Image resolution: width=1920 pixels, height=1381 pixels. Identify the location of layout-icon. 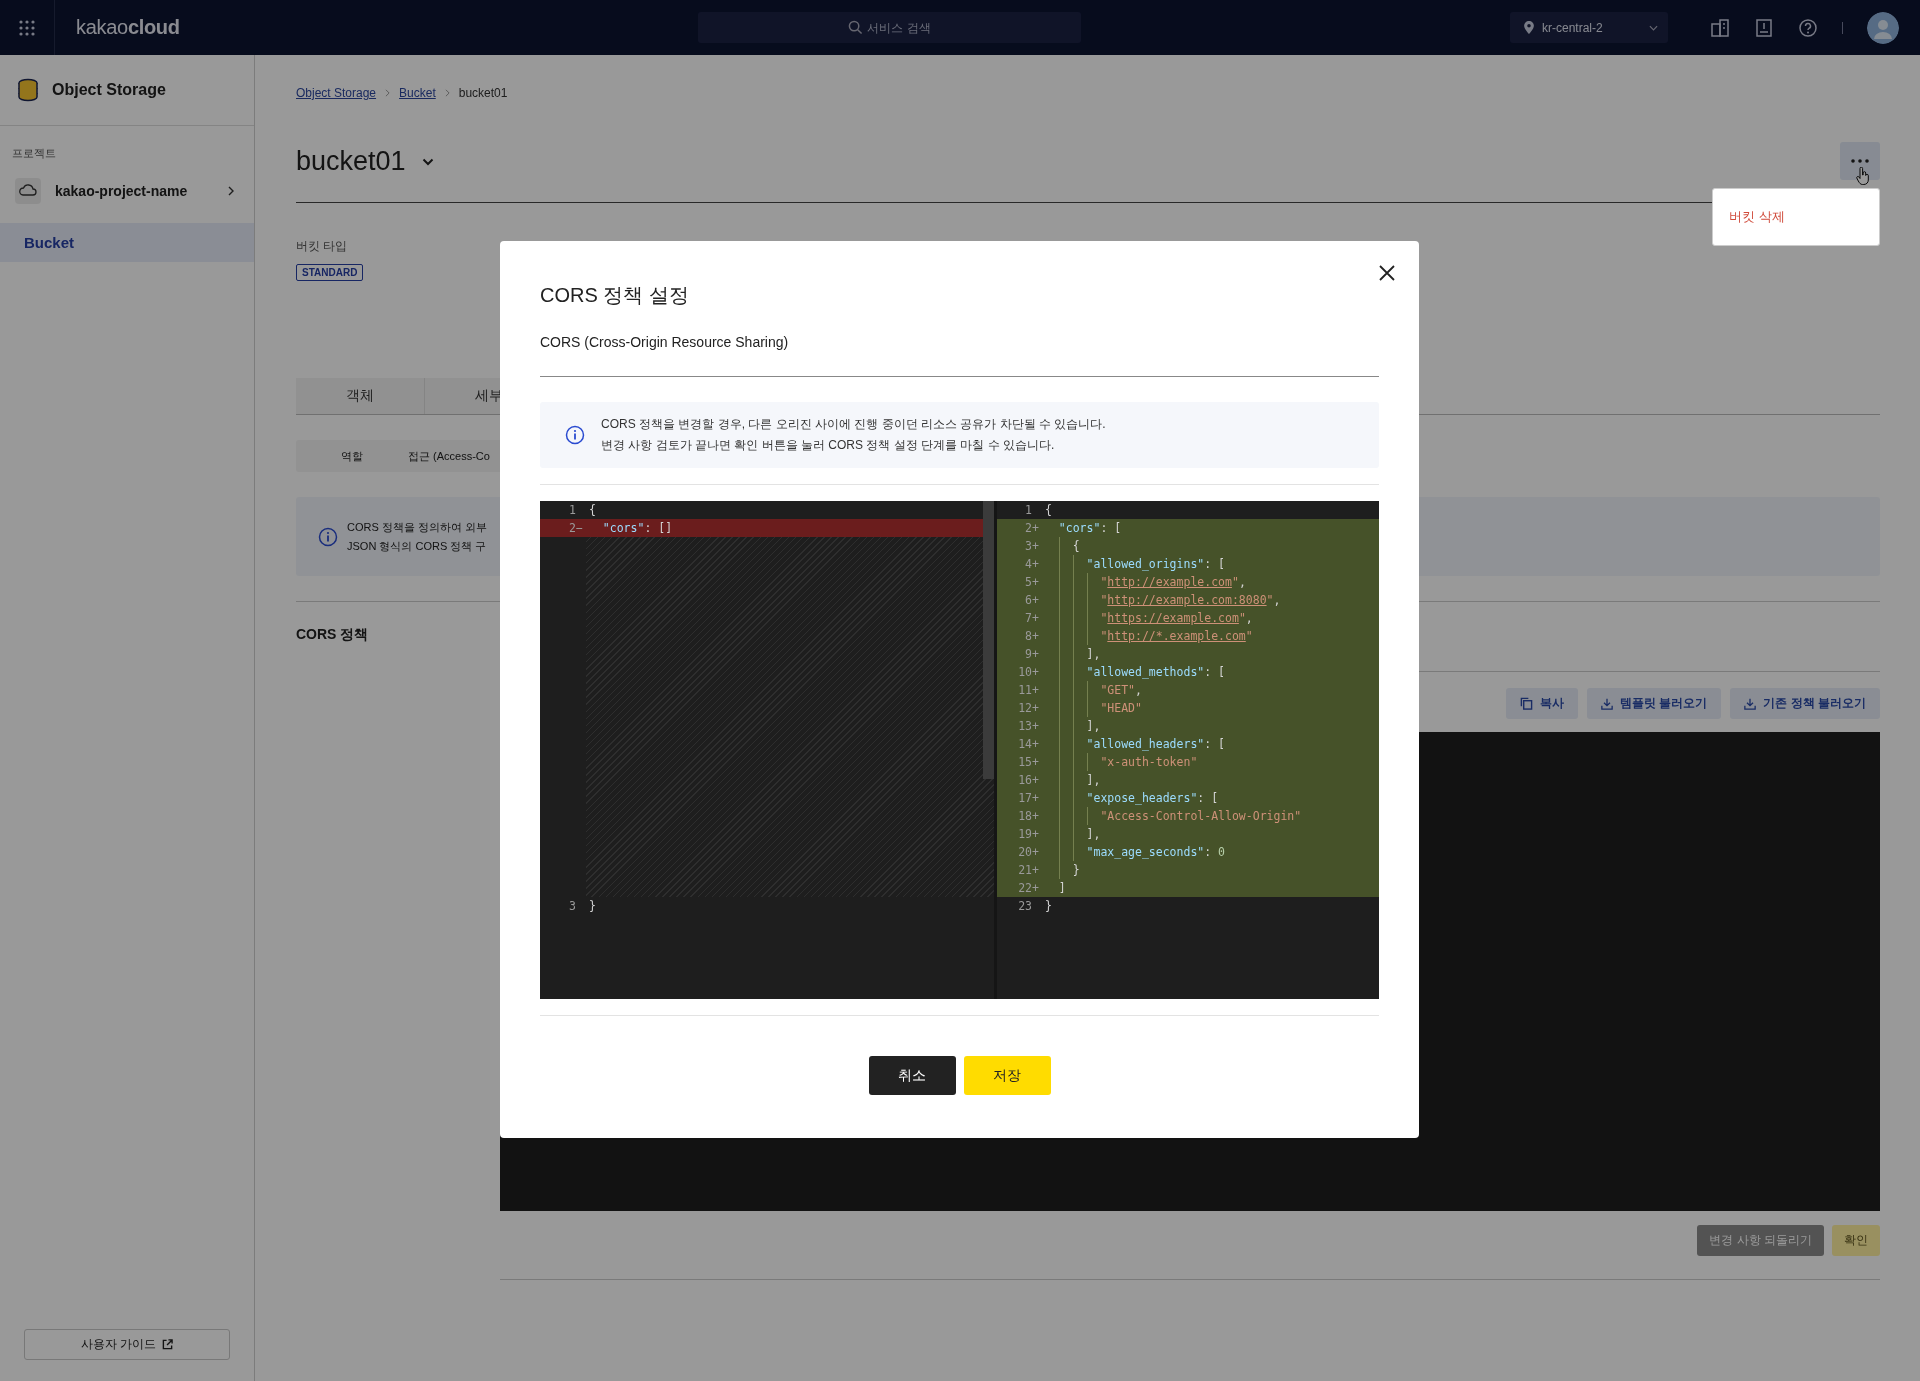
(1720, 27).